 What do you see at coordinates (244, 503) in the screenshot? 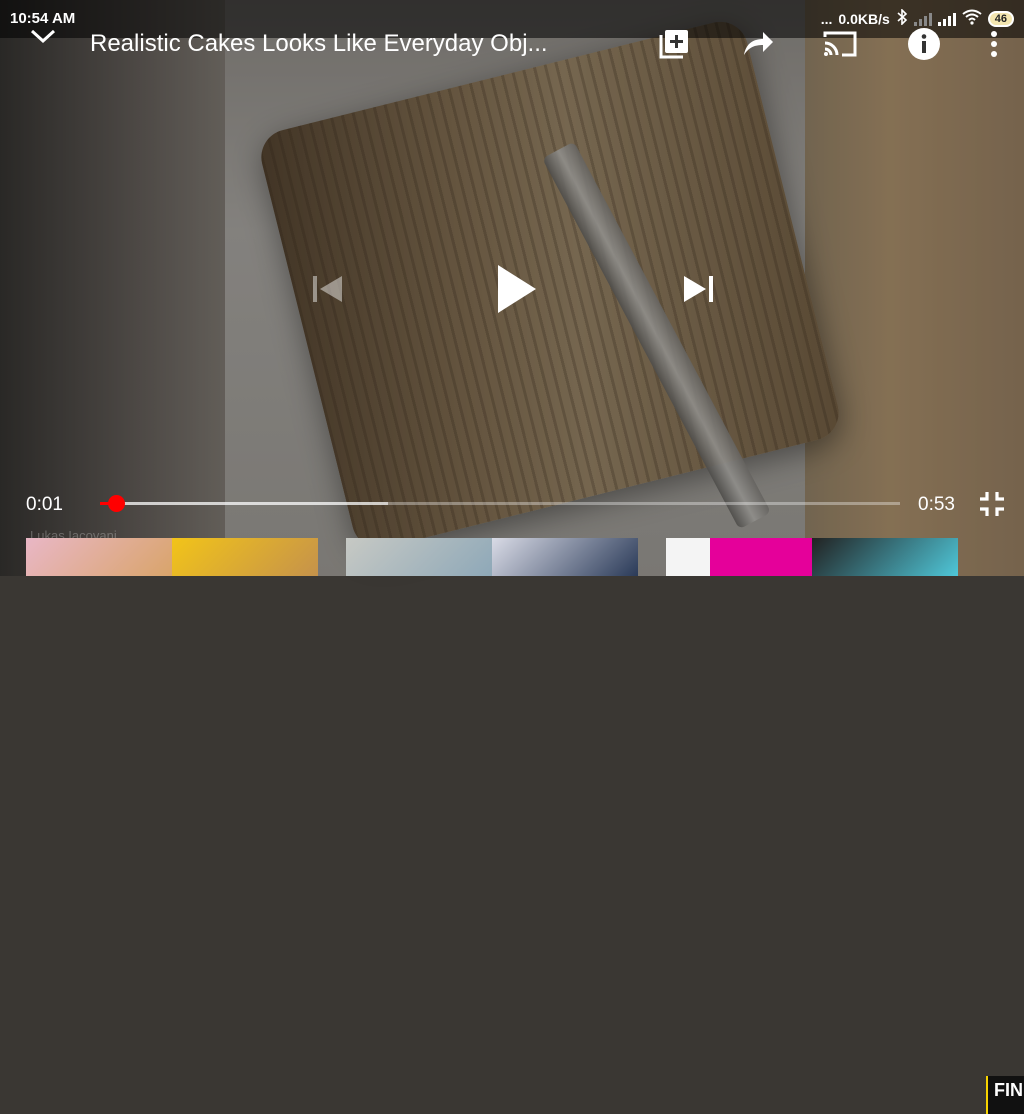
I see `buffer-bar` at bounding box center [244, 503].